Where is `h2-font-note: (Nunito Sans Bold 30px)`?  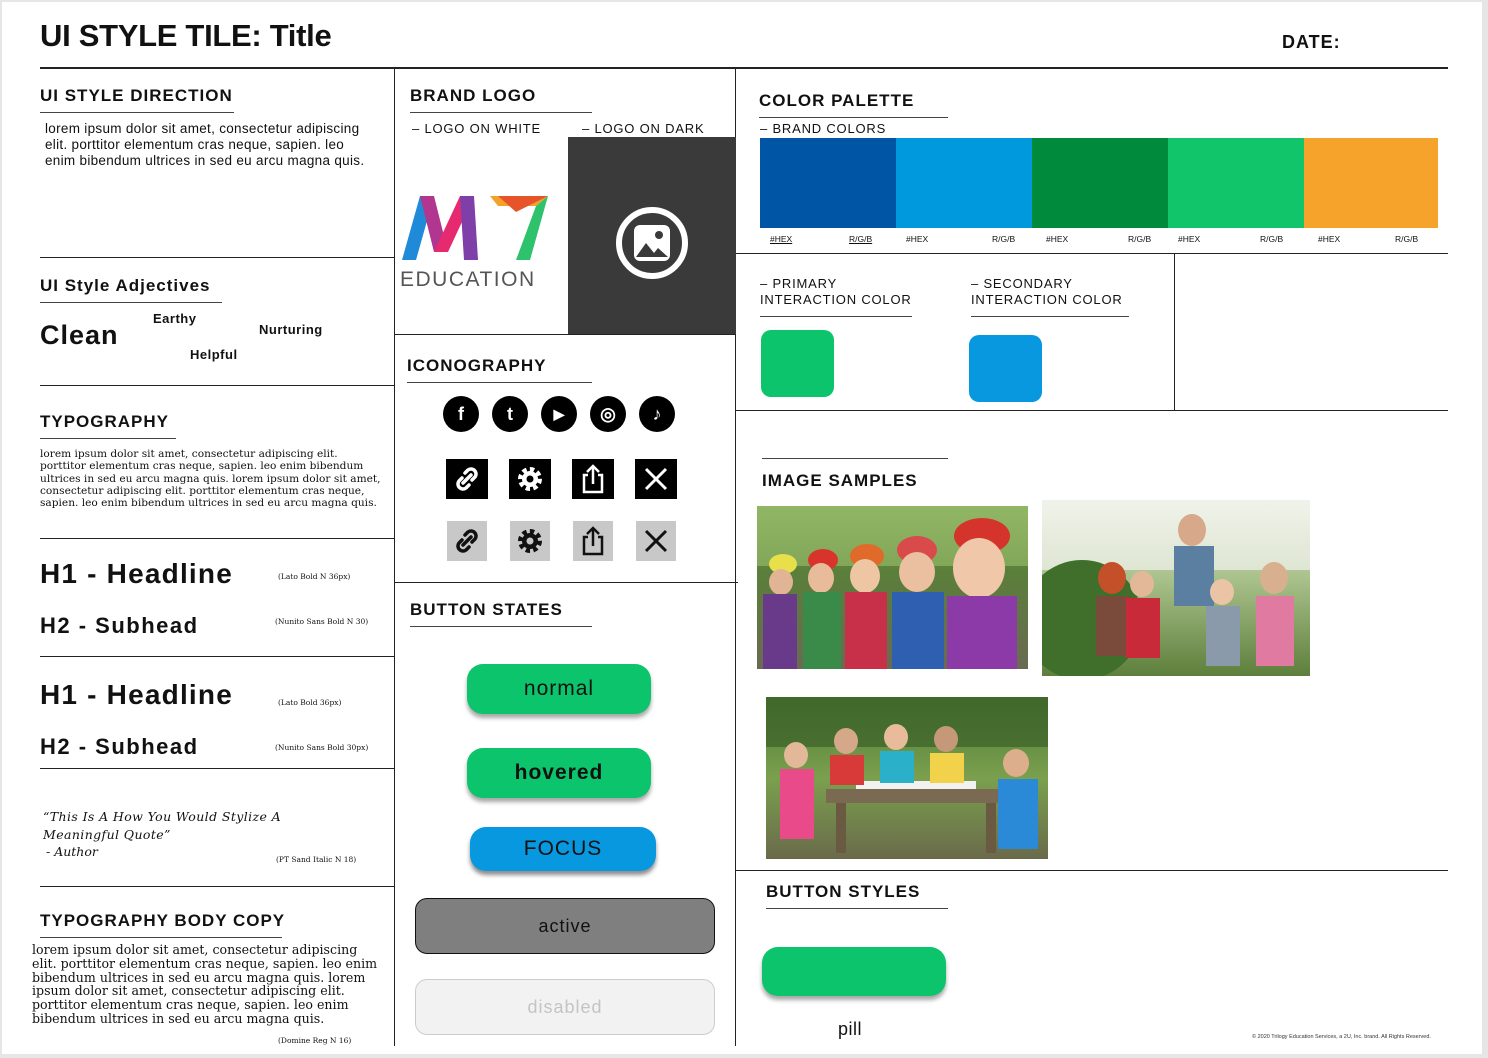
h2-font-note: (Nunito Sans Bold 30px) is located at coordinates (322, 747).